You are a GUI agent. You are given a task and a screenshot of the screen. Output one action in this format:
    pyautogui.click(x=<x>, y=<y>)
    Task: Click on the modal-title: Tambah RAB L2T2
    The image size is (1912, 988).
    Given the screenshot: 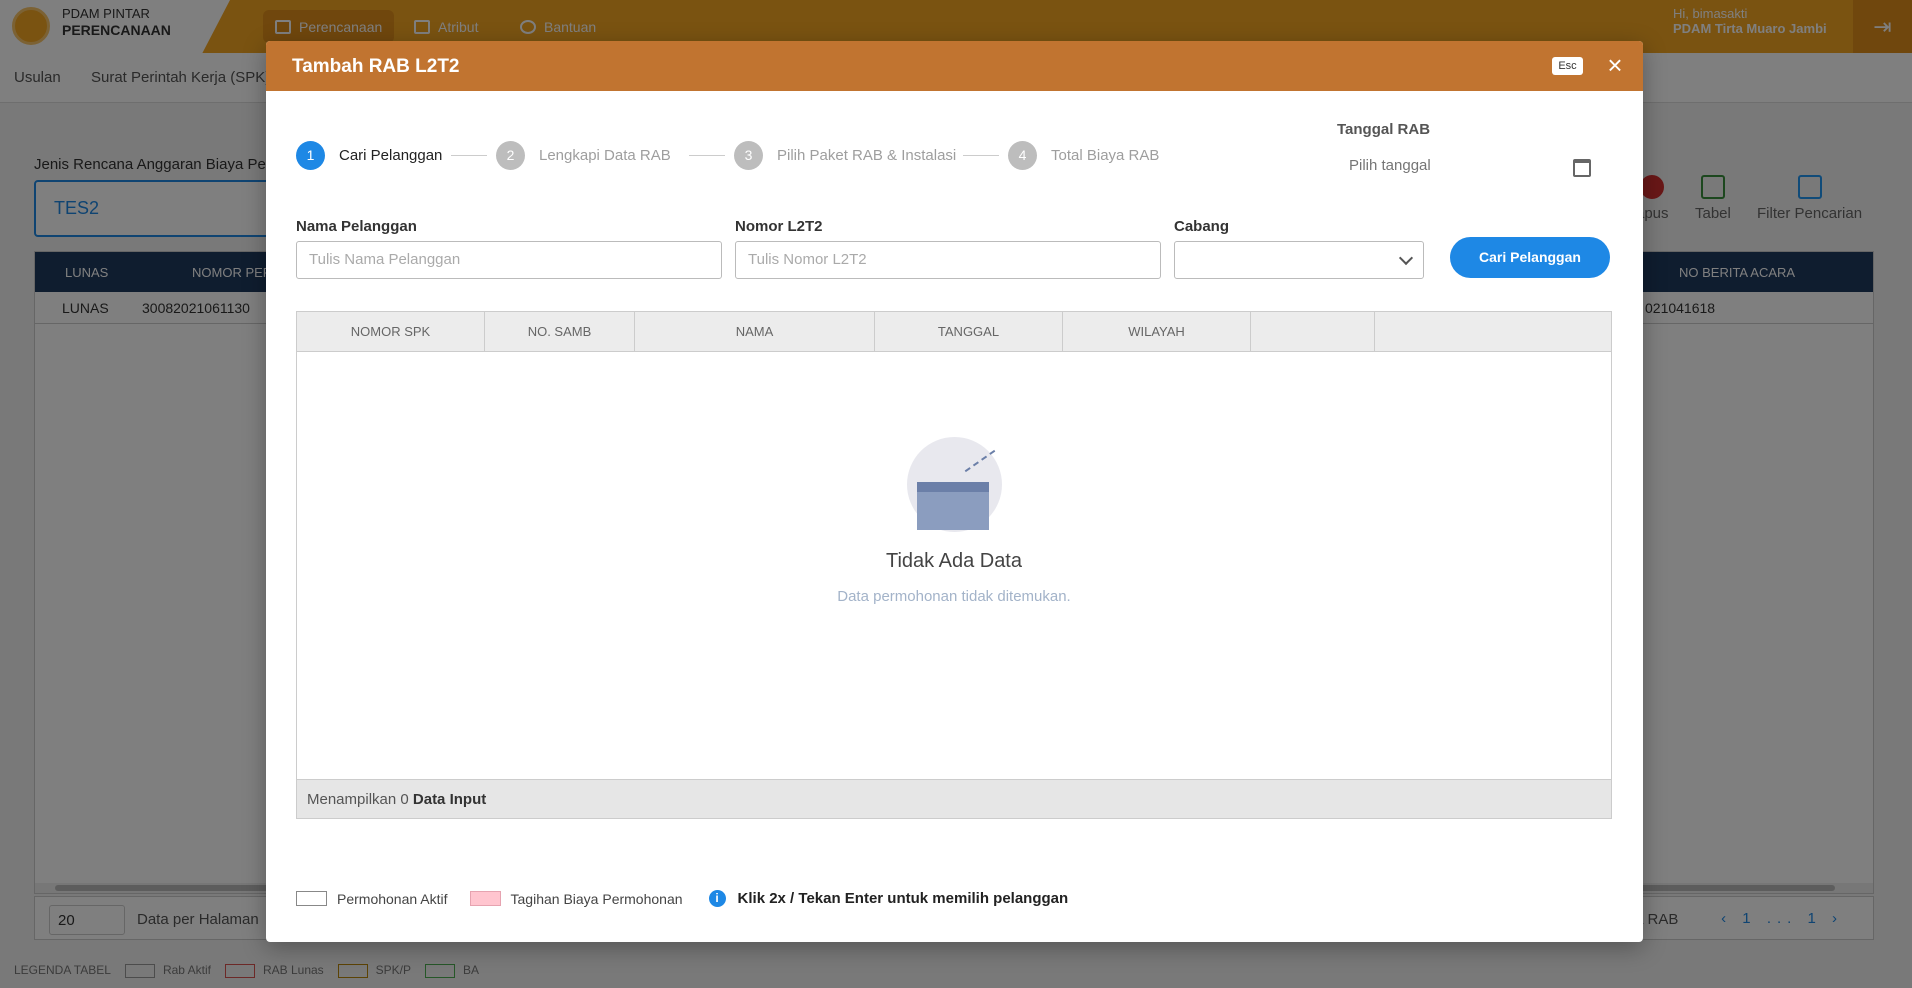 What is the action you would take?
    pyautogui.click(x=376, y=66)
    